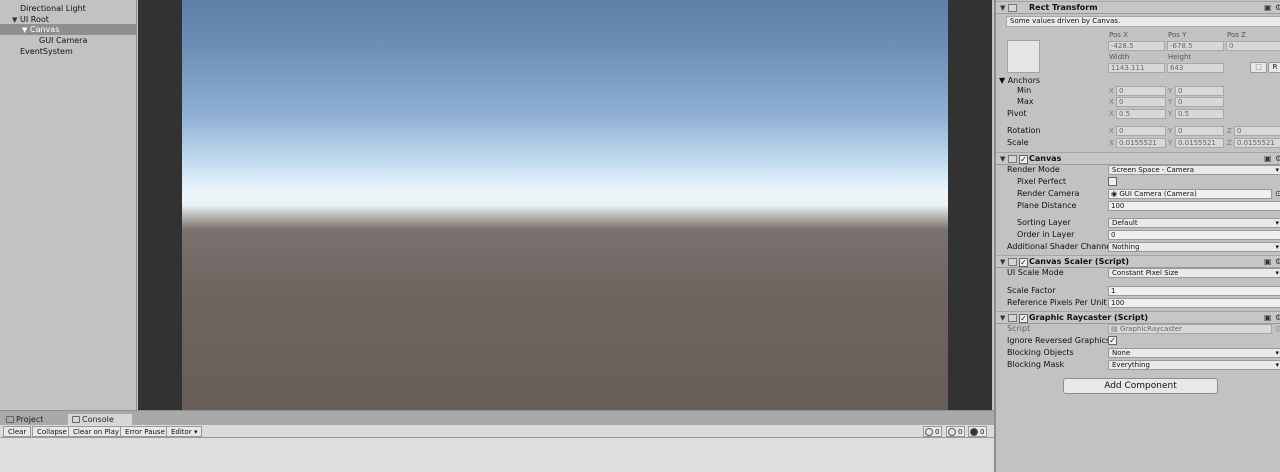 This screenshot has height=472, width=1280. Describe the element at coordinates (100, 419) in the screenshot. I see `tab-console: Console` at that location.